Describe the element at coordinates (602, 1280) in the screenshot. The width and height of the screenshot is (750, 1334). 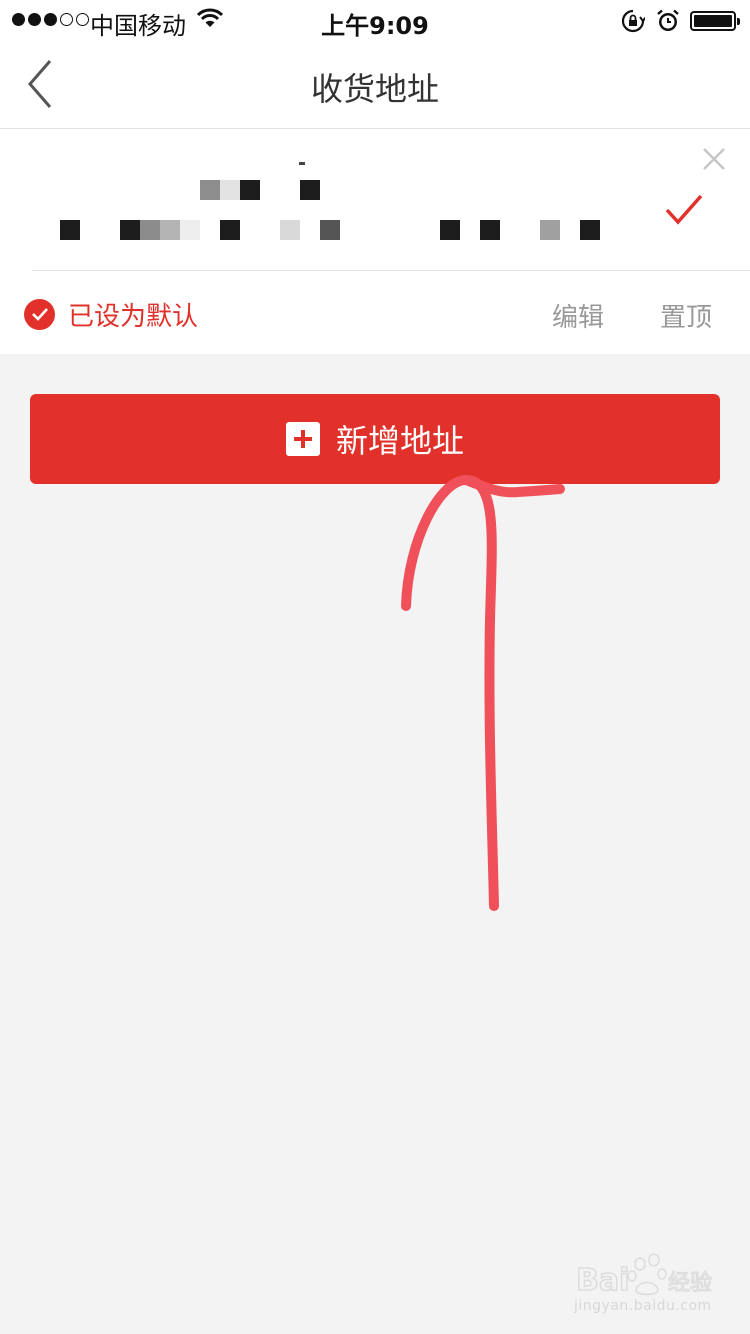
I see `svg-text: Bai` at that location.